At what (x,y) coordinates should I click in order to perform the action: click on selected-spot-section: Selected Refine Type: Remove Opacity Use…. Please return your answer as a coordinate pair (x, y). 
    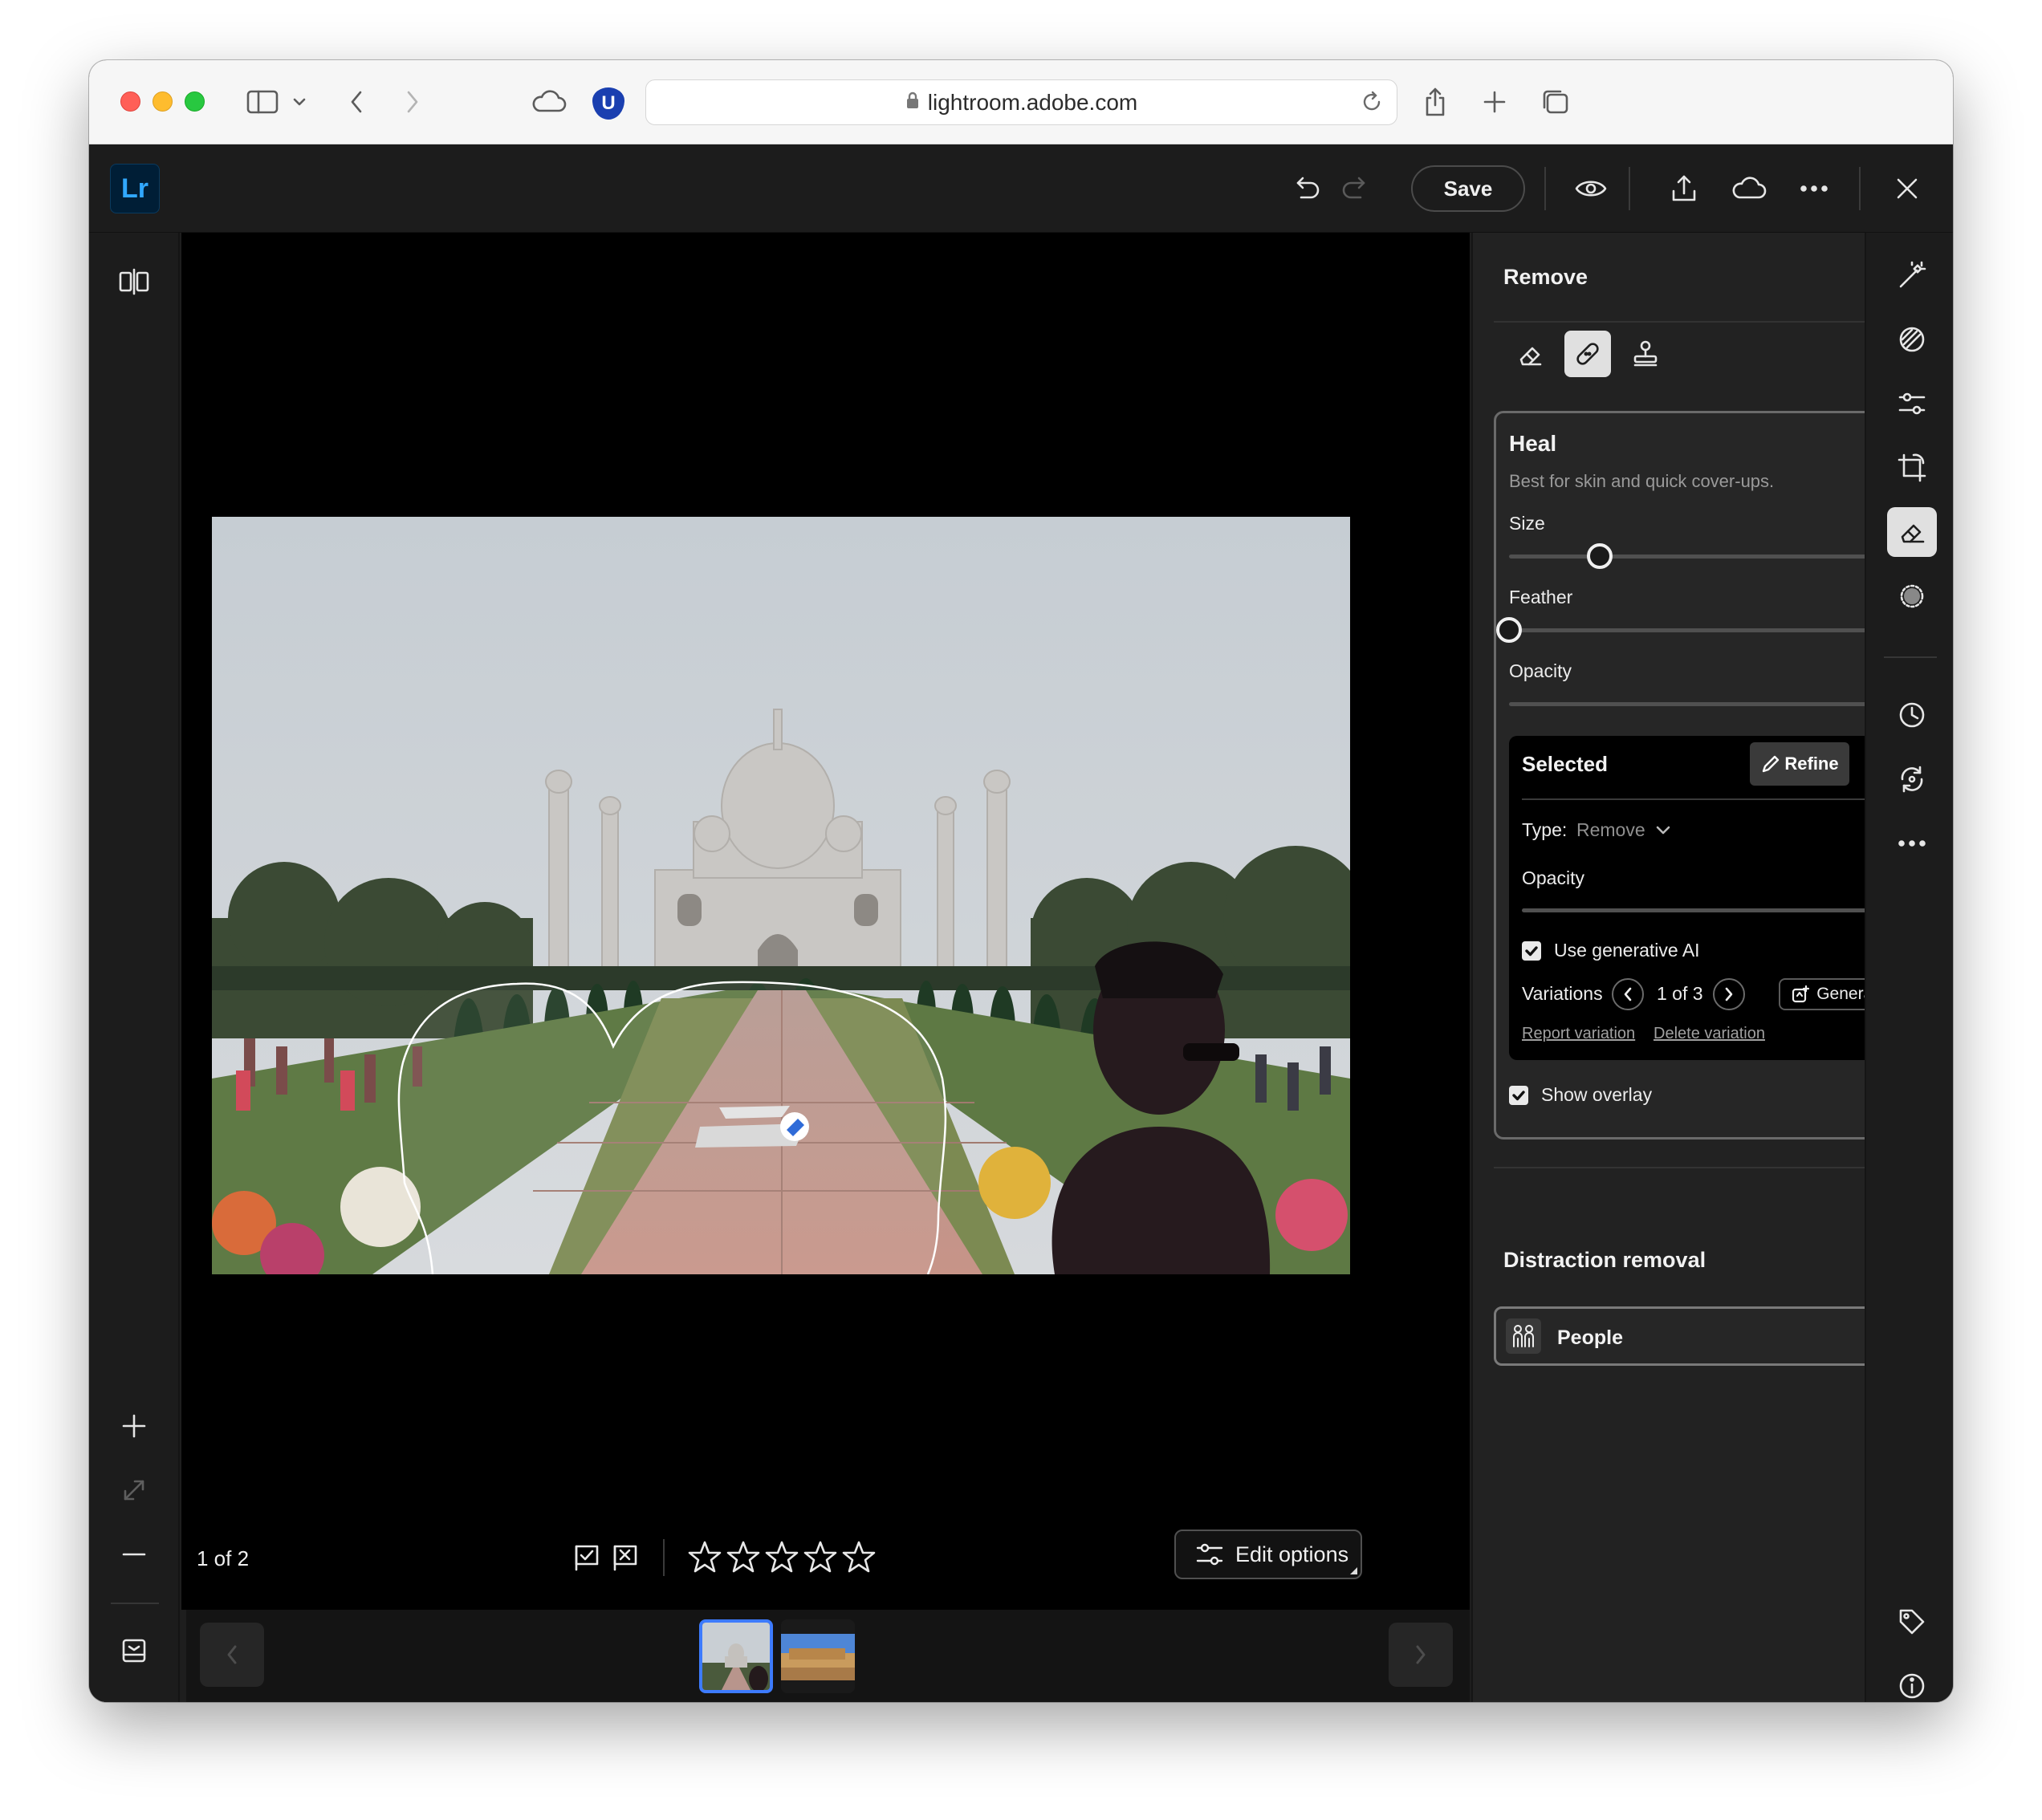
    Looking at the image, I should click on (1711, 898).